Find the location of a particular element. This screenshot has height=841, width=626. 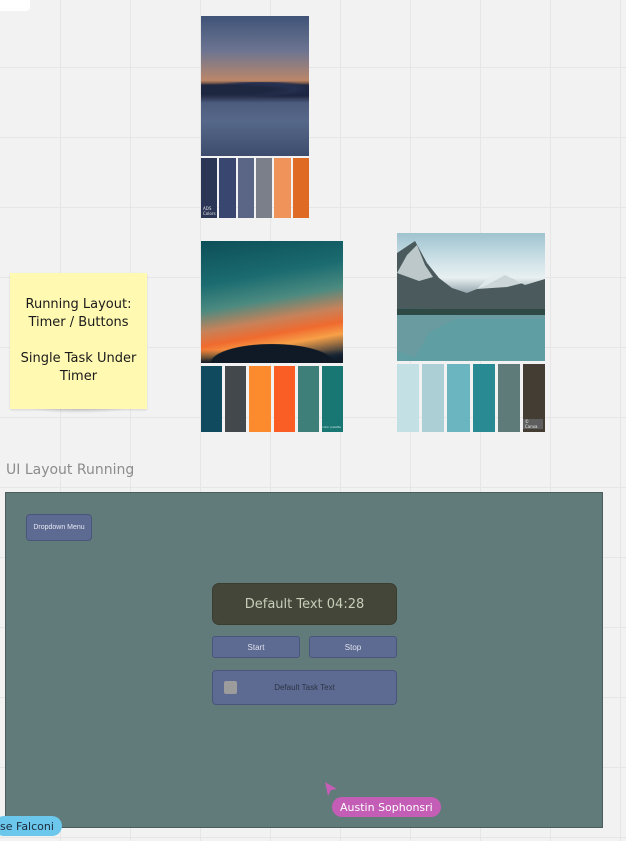

palette-badge: © Canva is located at coordinates (533, 424).